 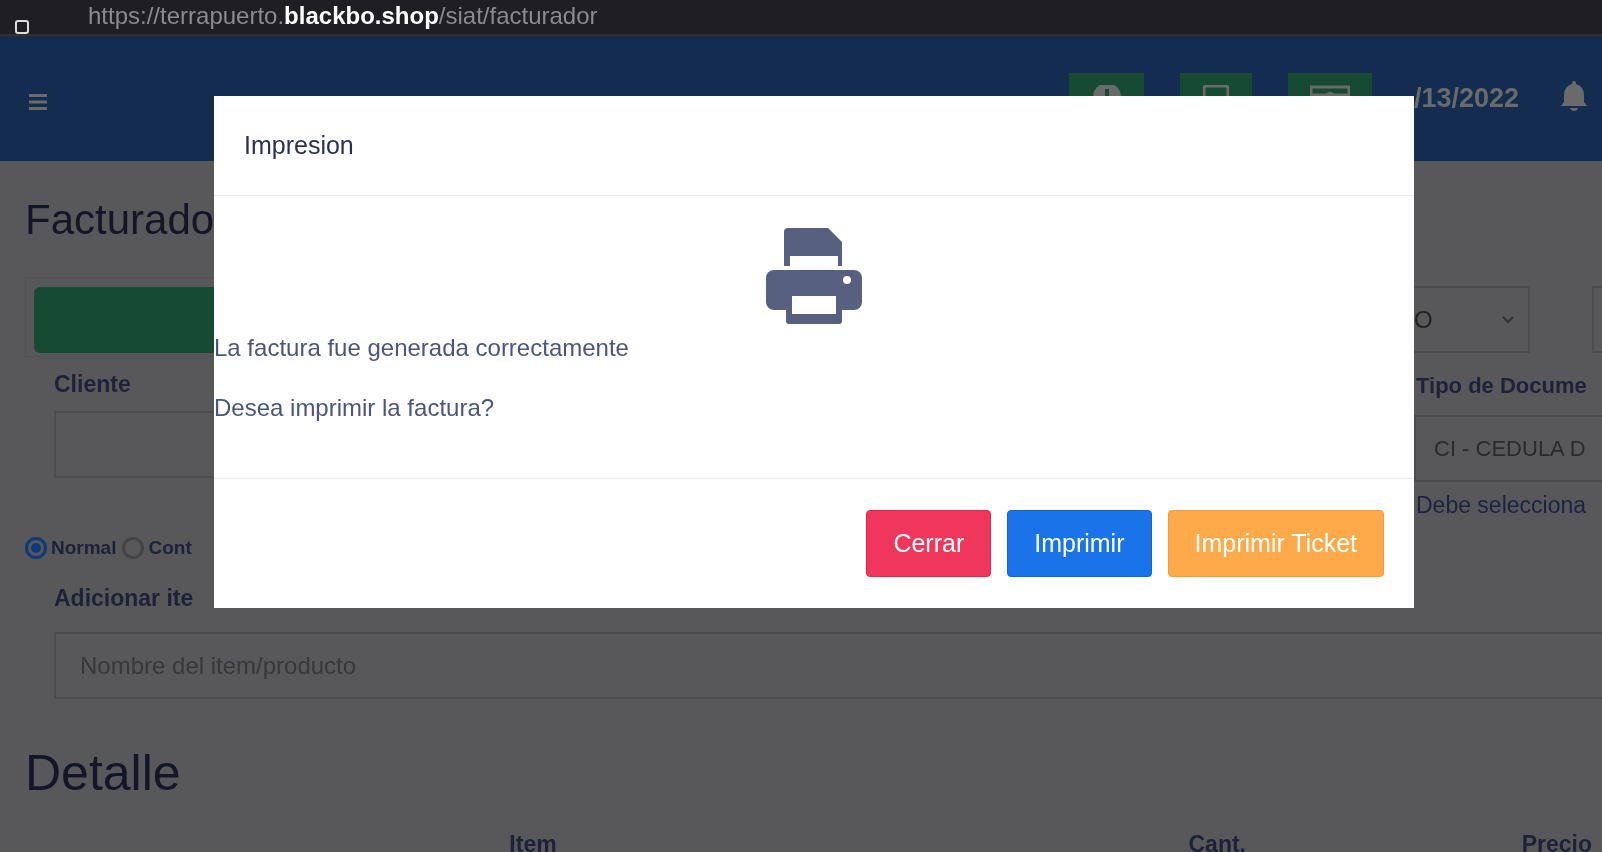 I want to click on hint-text: Debe selecciona, so click(x=1502, y=505).